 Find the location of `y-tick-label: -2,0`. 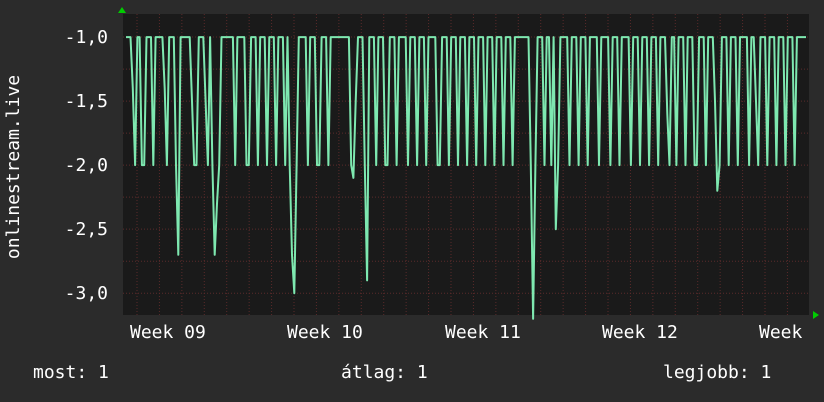

y-tick-label: -2,0 is located at coordinates (86, 165).